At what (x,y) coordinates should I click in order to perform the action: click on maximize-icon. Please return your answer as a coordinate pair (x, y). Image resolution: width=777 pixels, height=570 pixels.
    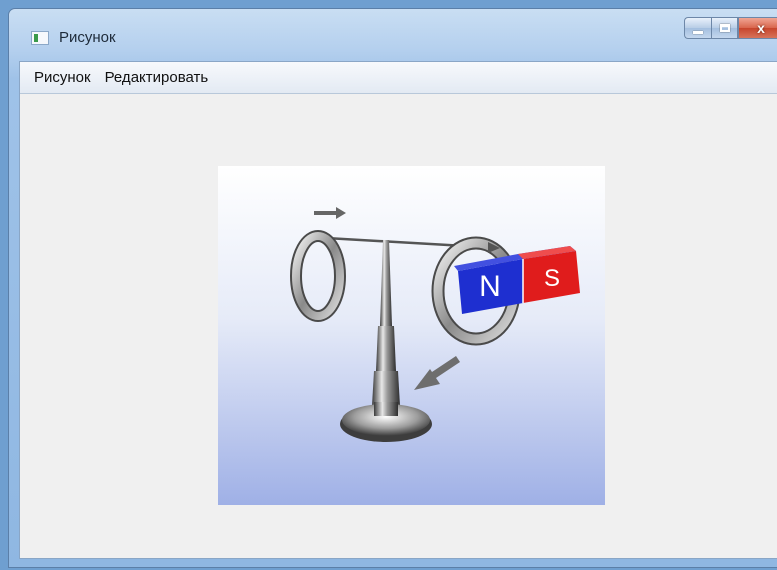
    Looking at the image, I should click on (724, 28).